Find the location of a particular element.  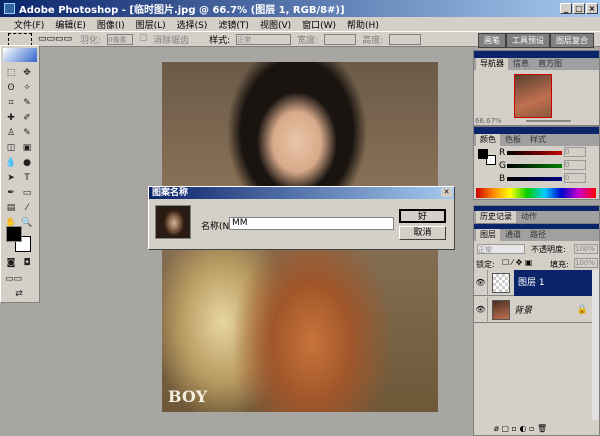

name-input: MM is located at coordinates (311, 223).